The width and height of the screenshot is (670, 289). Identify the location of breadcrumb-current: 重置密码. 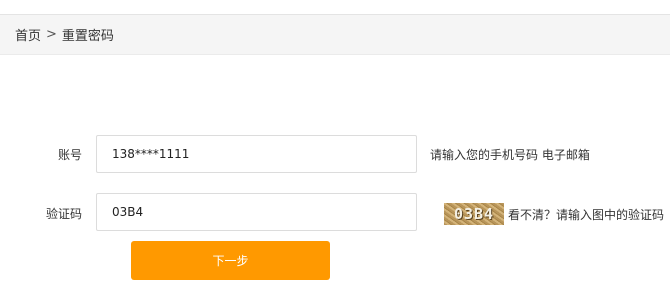
(87, 36).